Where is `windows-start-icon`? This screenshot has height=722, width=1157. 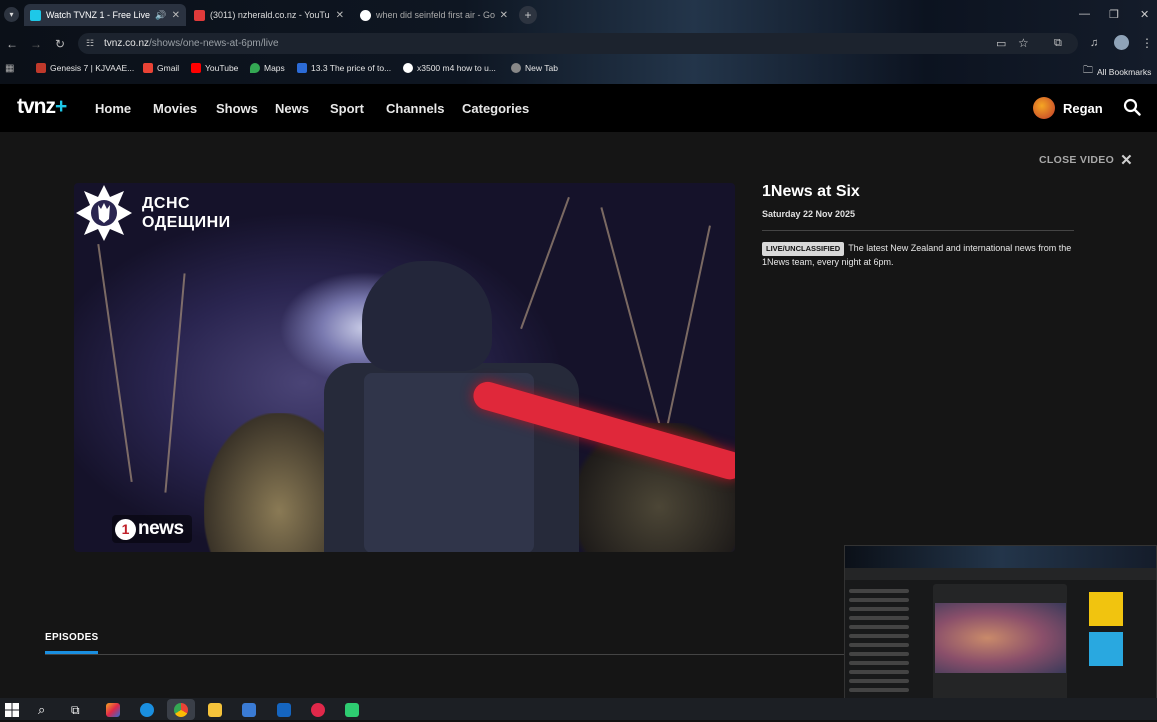
windows-start-icon is located at coordinates (12, 710).